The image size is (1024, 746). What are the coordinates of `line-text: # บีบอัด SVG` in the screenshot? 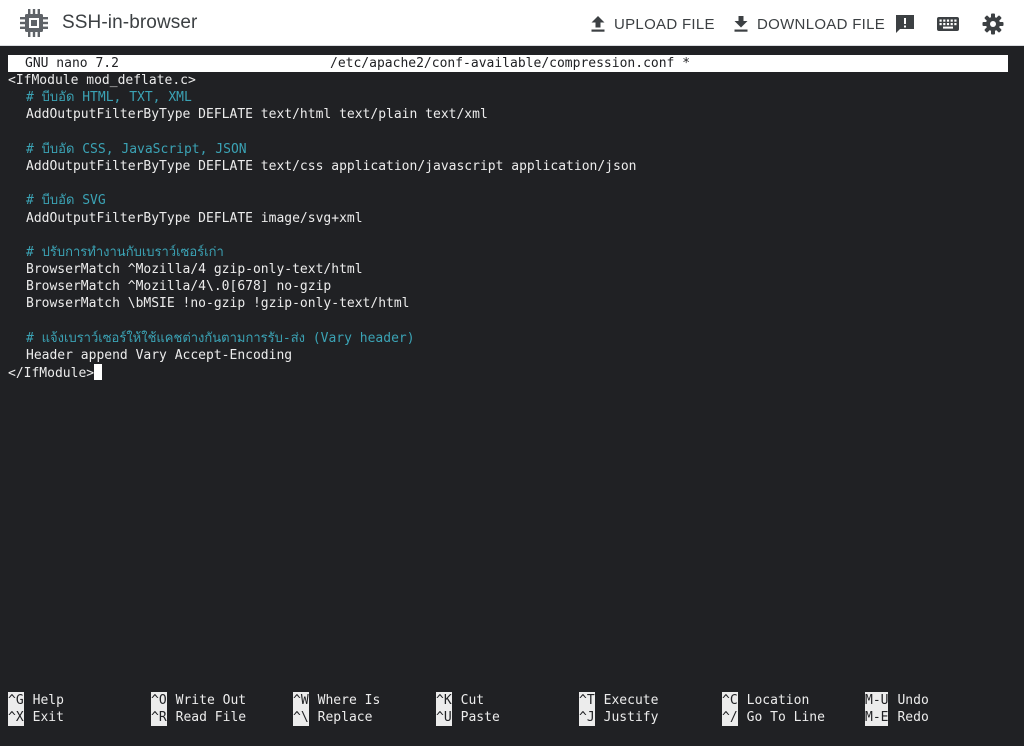 It's located at (66, 201).